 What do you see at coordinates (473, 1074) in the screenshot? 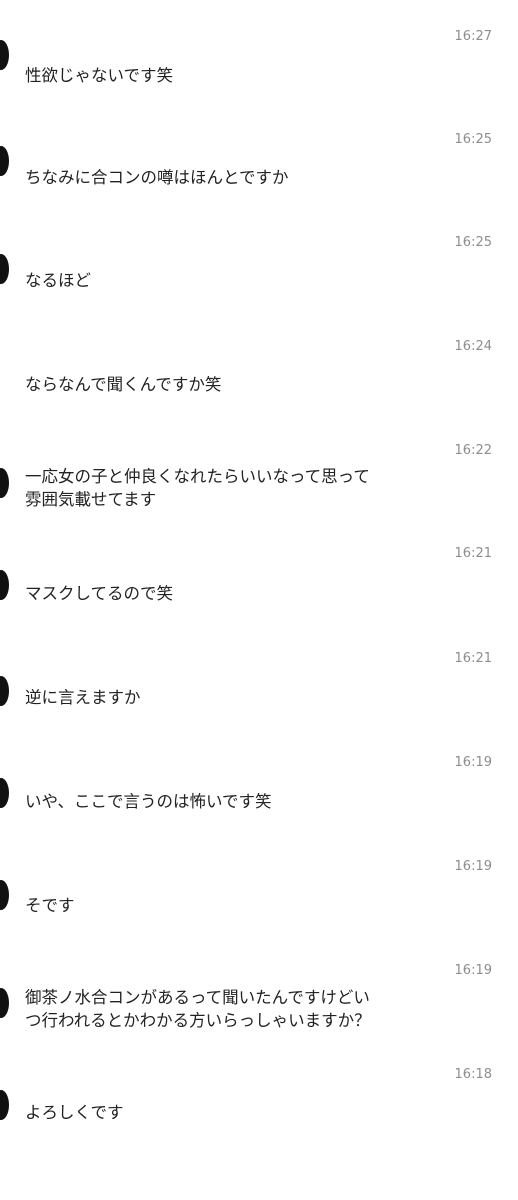
I see `message-timestamp: 16:18` at bounding box center [473, 1074].